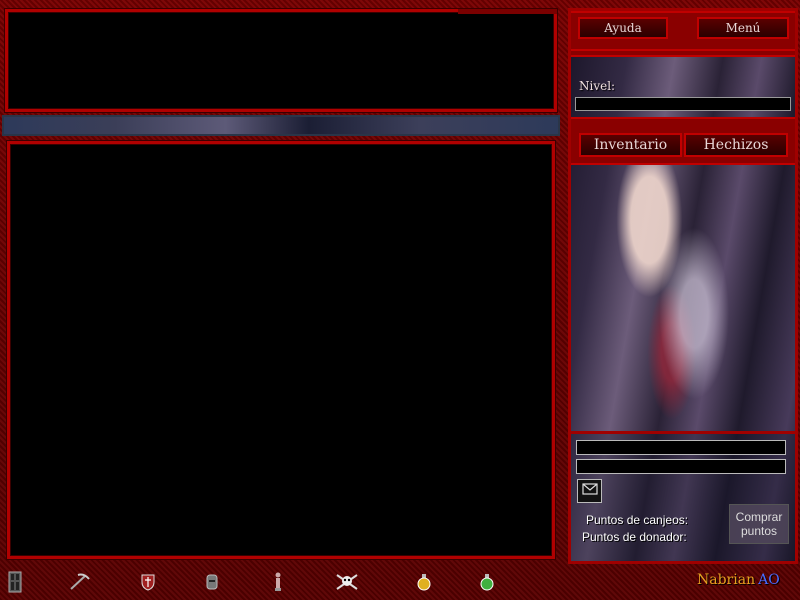  What do you see at coordinates (281, 60) in the screenshot?
I see `chat-console` at bounding box center [281, 60].